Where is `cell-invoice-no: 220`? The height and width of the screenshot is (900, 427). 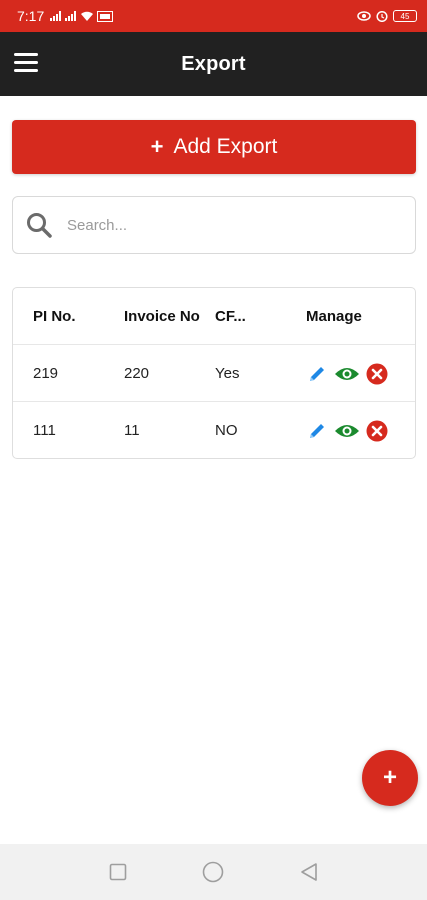 cell-invoice-no: 220 is located at coordinates (137, 373).